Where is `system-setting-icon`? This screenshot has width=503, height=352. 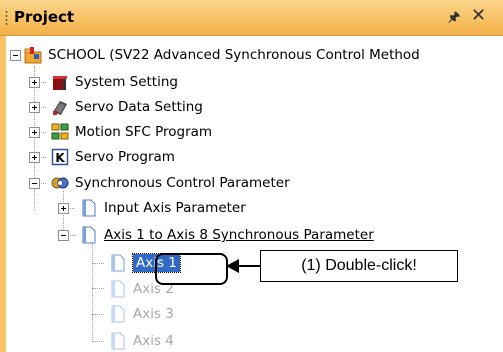
system-setting-icon is located at coordinates (60, 82).